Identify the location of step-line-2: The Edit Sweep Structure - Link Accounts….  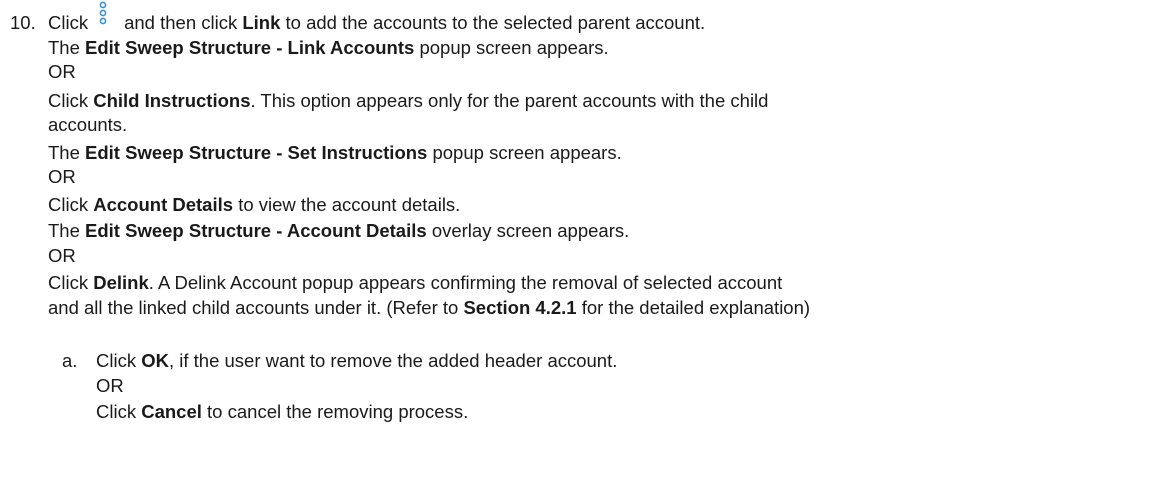
(328, 48).